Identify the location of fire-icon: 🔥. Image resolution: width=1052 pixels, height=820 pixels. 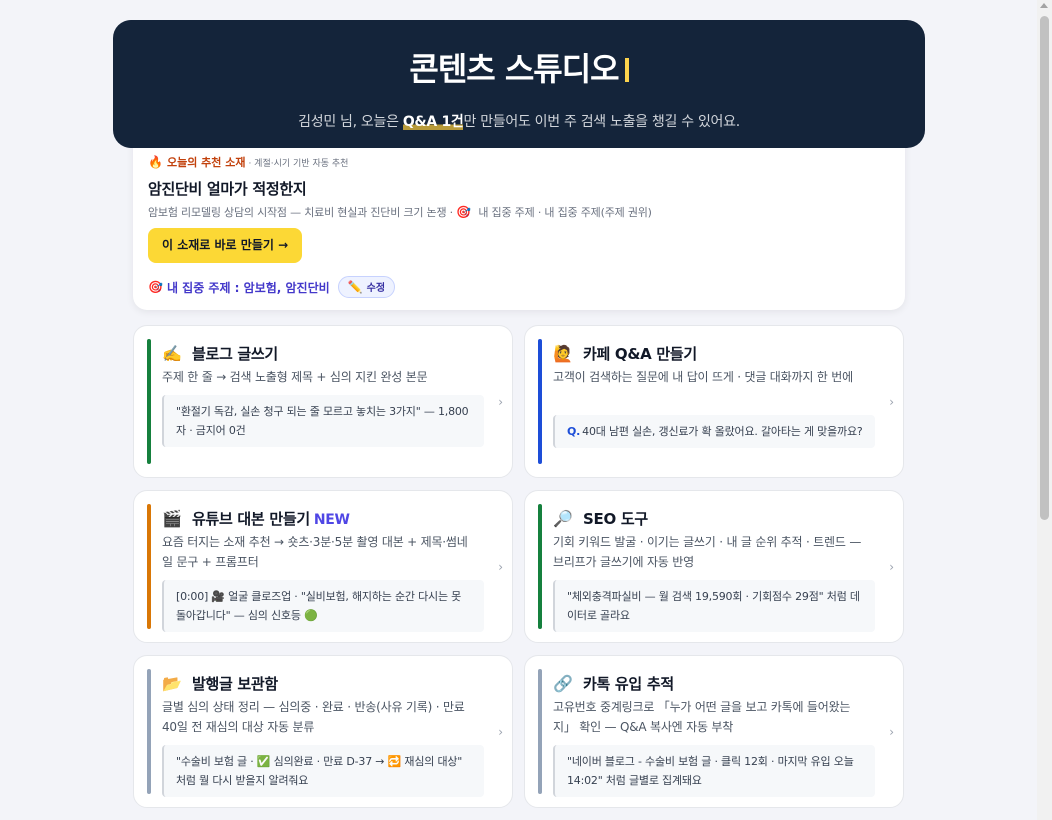
(155, 162).